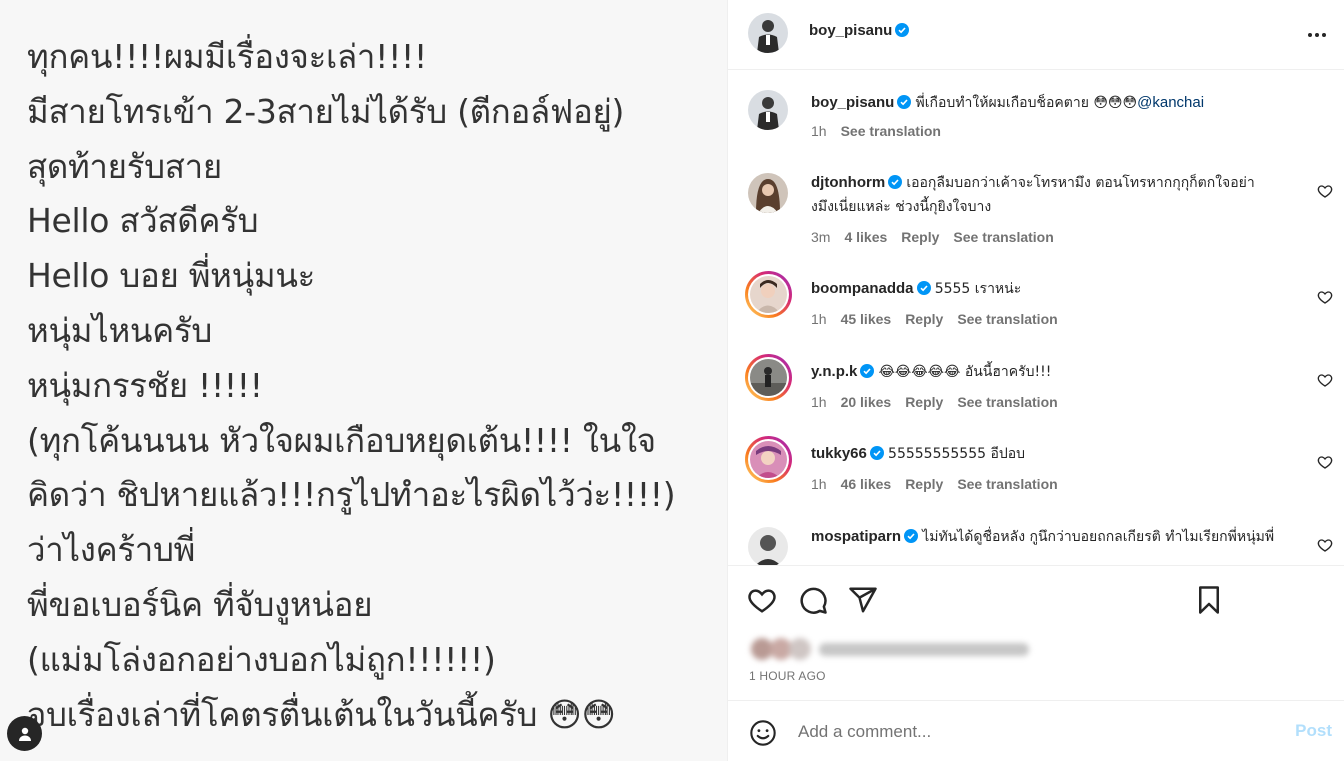 This screenshot has width=1344, height=761. Describe the element at coordinates (1033, 732) in the screenshot. I see `comment-input` at that location.